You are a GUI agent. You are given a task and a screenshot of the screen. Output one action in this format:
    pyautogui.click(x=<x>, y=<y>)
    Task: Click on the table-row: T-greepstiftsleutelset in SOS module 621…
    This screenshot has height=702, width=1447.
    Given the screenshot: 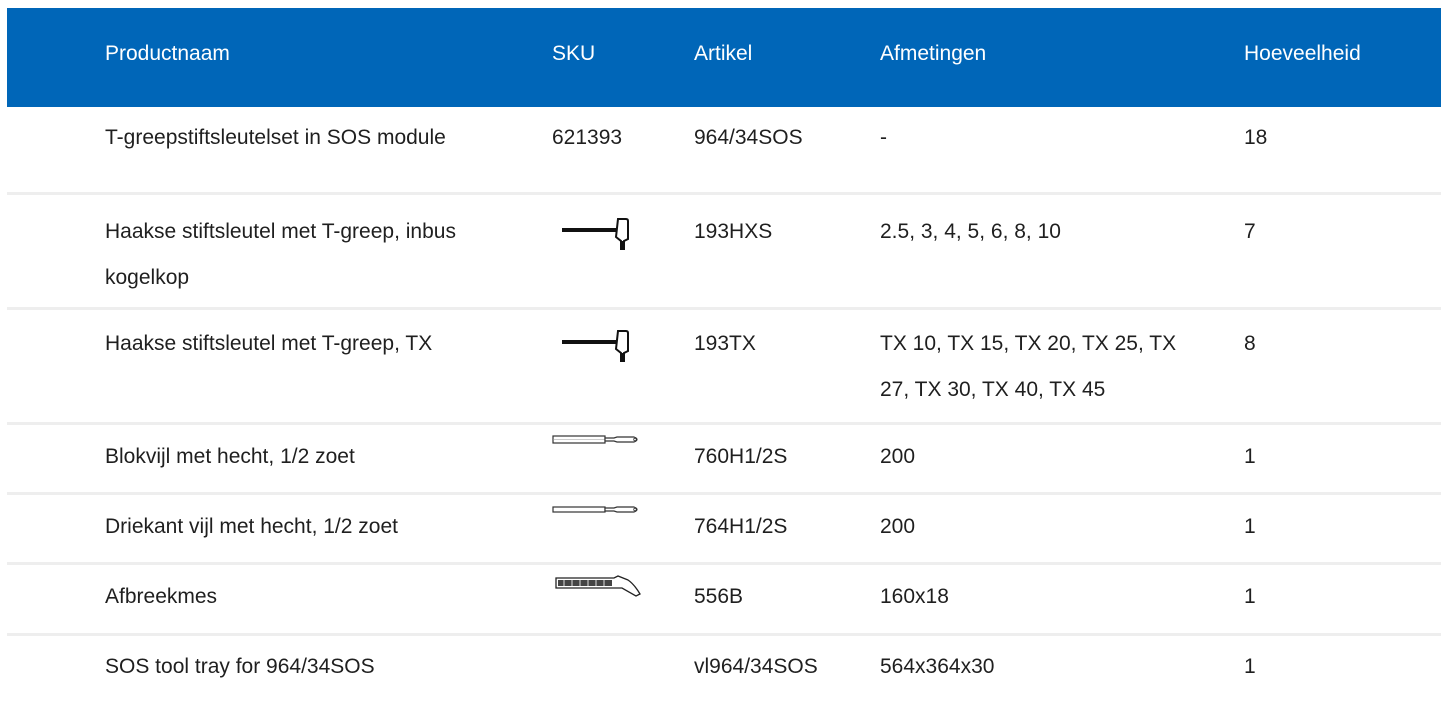 What is the action you would take?
    pyautogui.click(x=724, y=151)
    